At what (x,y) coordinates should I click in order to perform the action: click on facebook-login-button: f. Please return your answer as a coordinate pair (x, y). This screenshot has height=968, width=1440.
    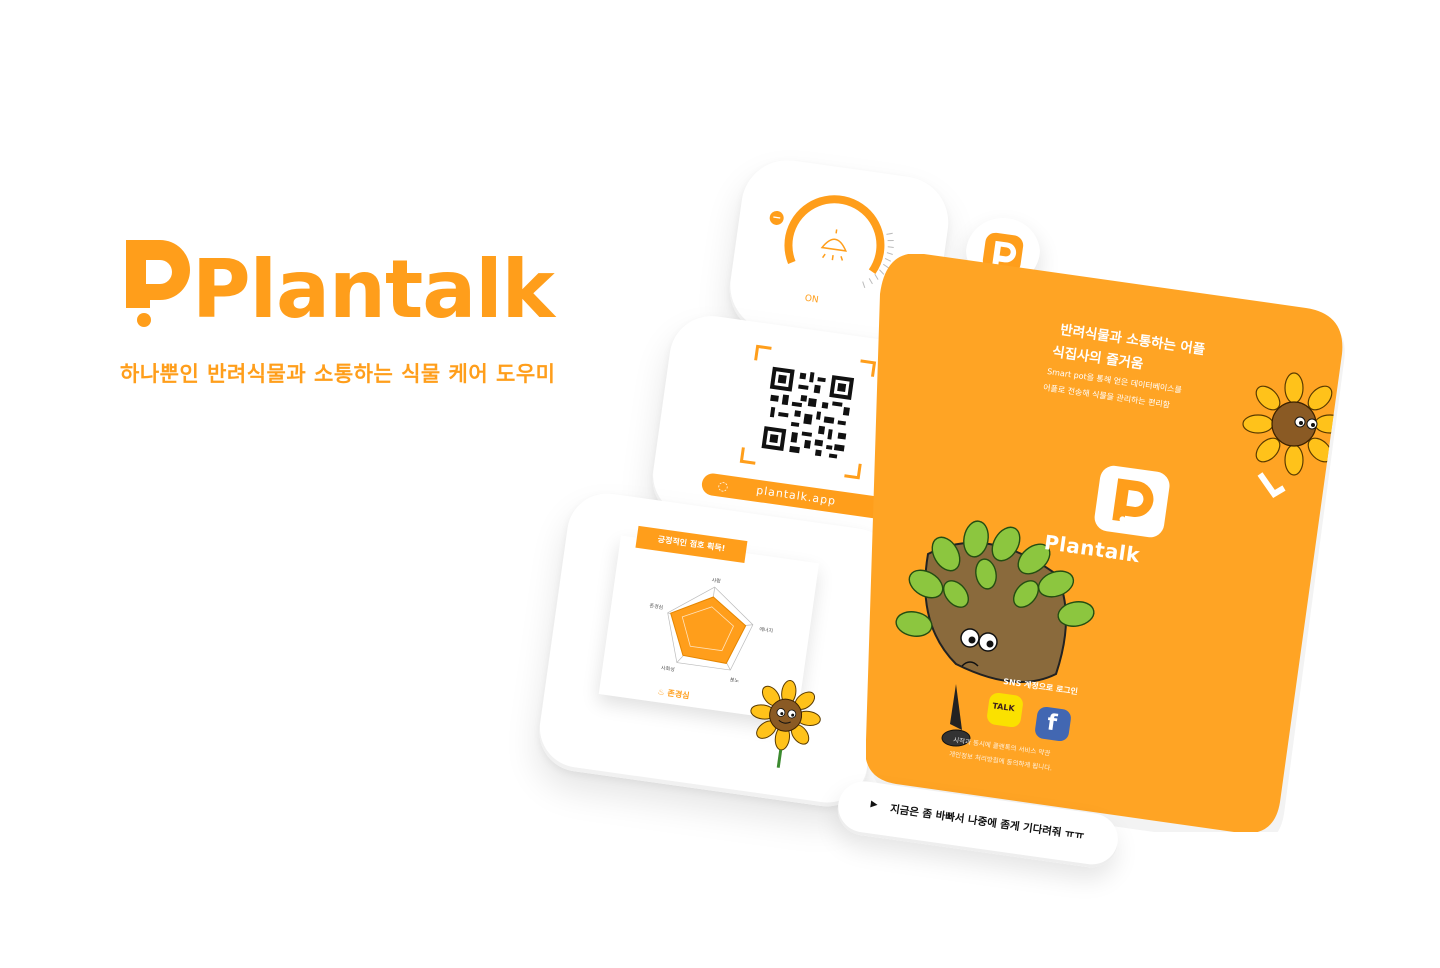
    Looking at the image, I should click on (1053, 724).